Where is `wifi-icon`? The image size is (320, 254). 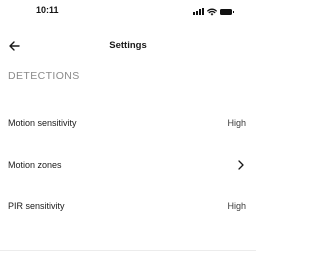 wifi-icon is located at coordinates (212, 12).